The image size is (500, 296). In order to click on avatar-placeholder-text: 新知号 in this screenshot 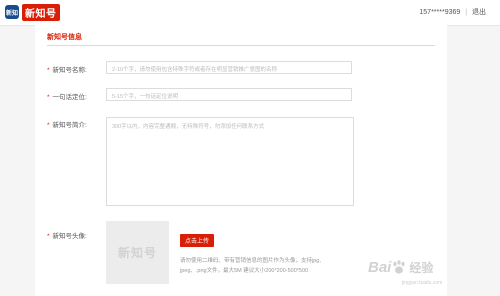, I will do `click(137, 253)`.